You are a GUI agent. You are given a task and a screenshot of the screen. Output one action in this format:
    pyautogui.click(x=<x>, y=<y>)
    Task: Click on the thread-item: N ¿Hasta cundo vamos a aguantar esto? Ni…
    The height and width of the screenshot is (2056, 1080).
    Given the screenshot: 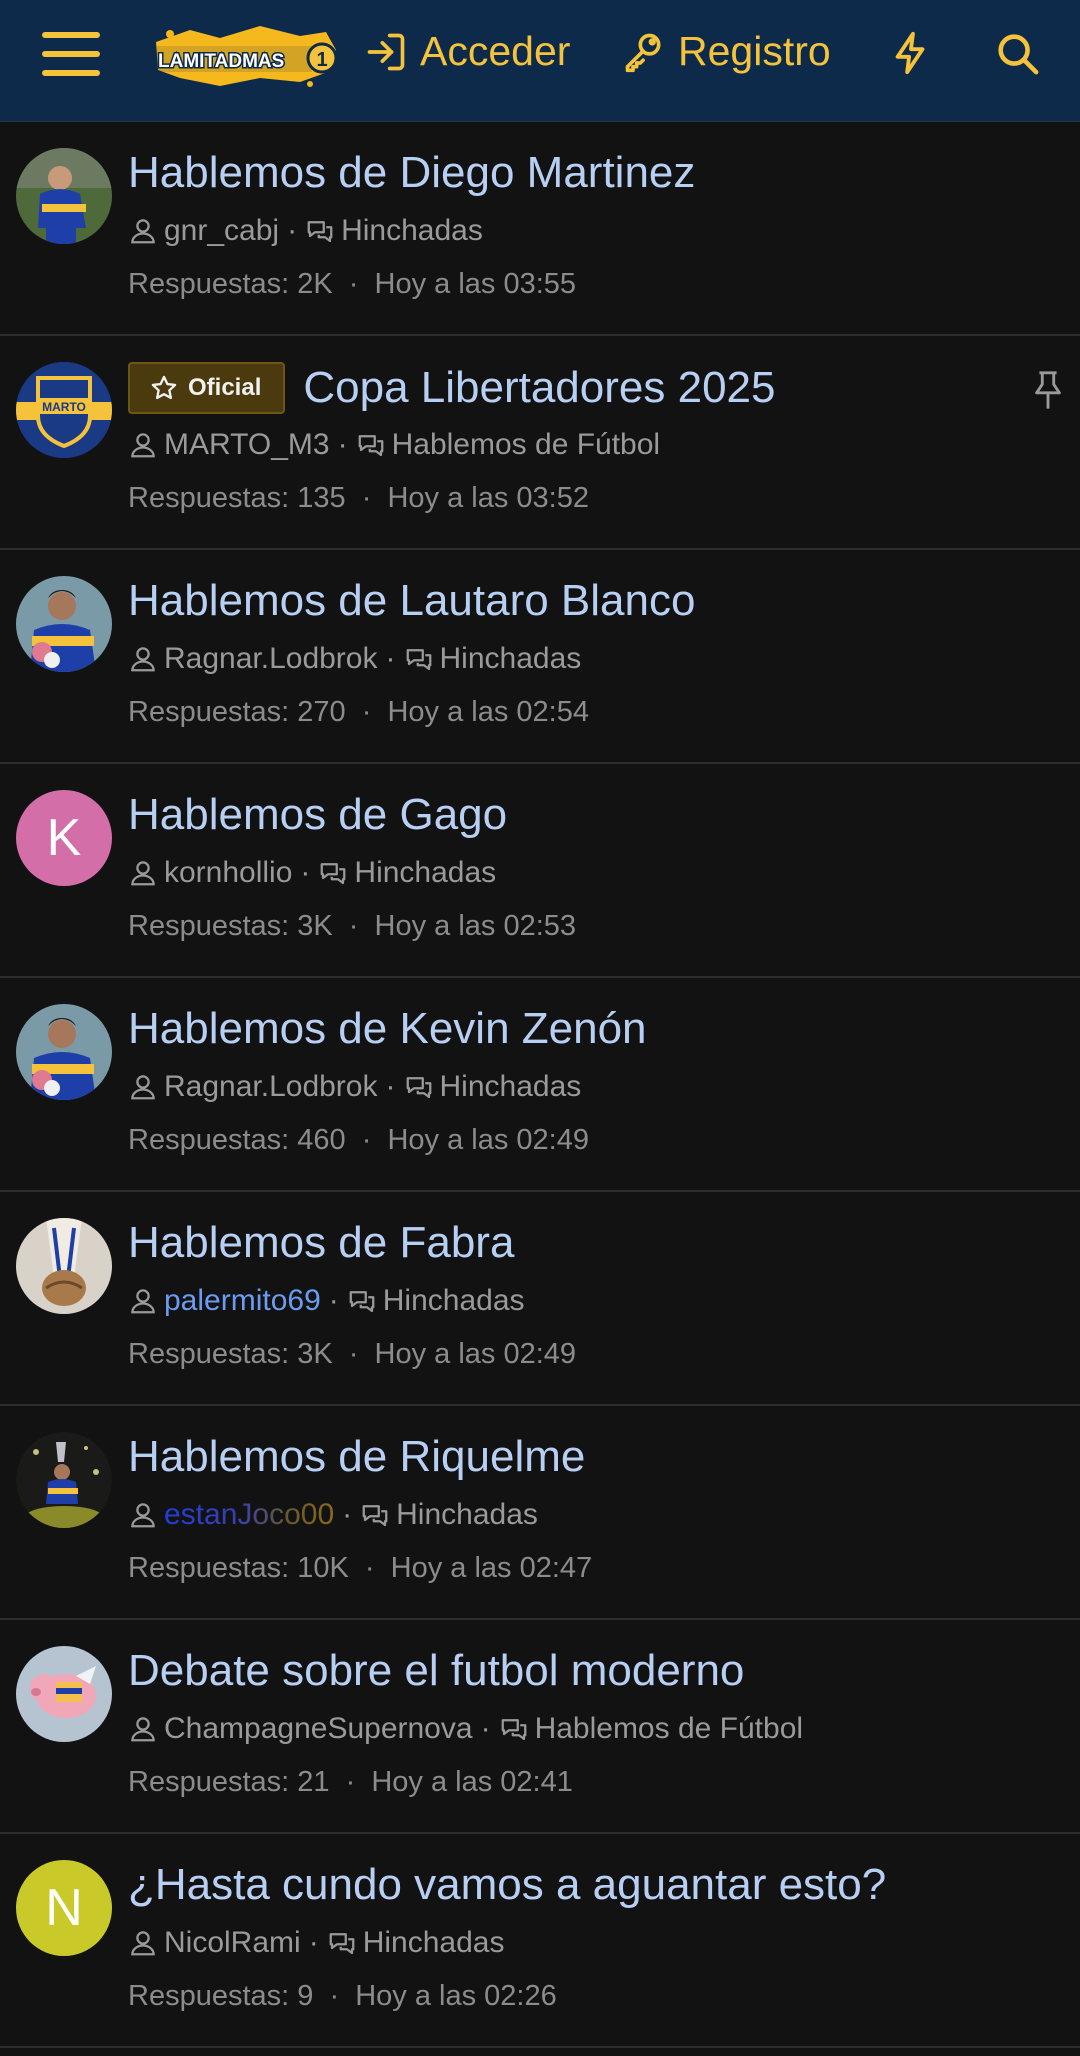 What is the action you would take?
    pyautogui.click(x=540, y=1941)
    